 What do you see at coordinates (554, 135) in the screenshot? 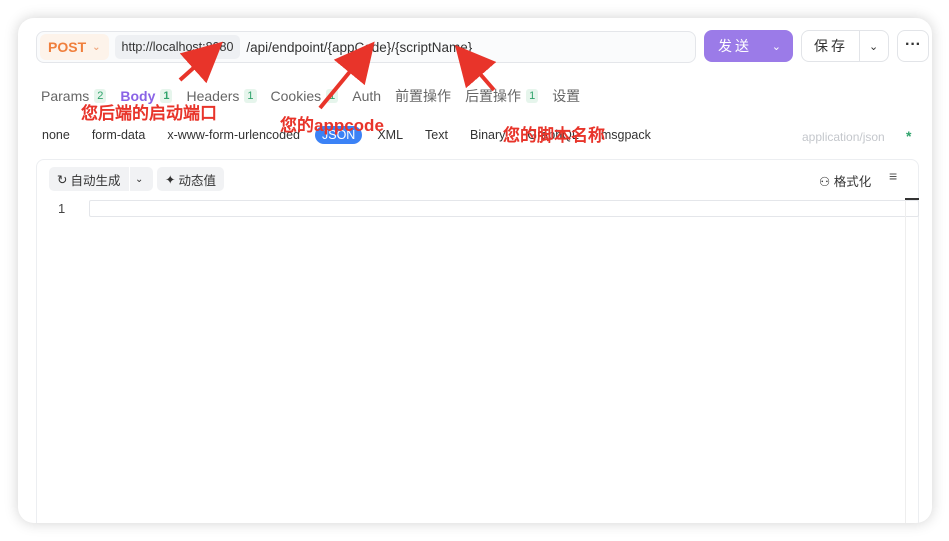
I see `annotation-script: 您的脚本名称` at bounding box center [554, 135].